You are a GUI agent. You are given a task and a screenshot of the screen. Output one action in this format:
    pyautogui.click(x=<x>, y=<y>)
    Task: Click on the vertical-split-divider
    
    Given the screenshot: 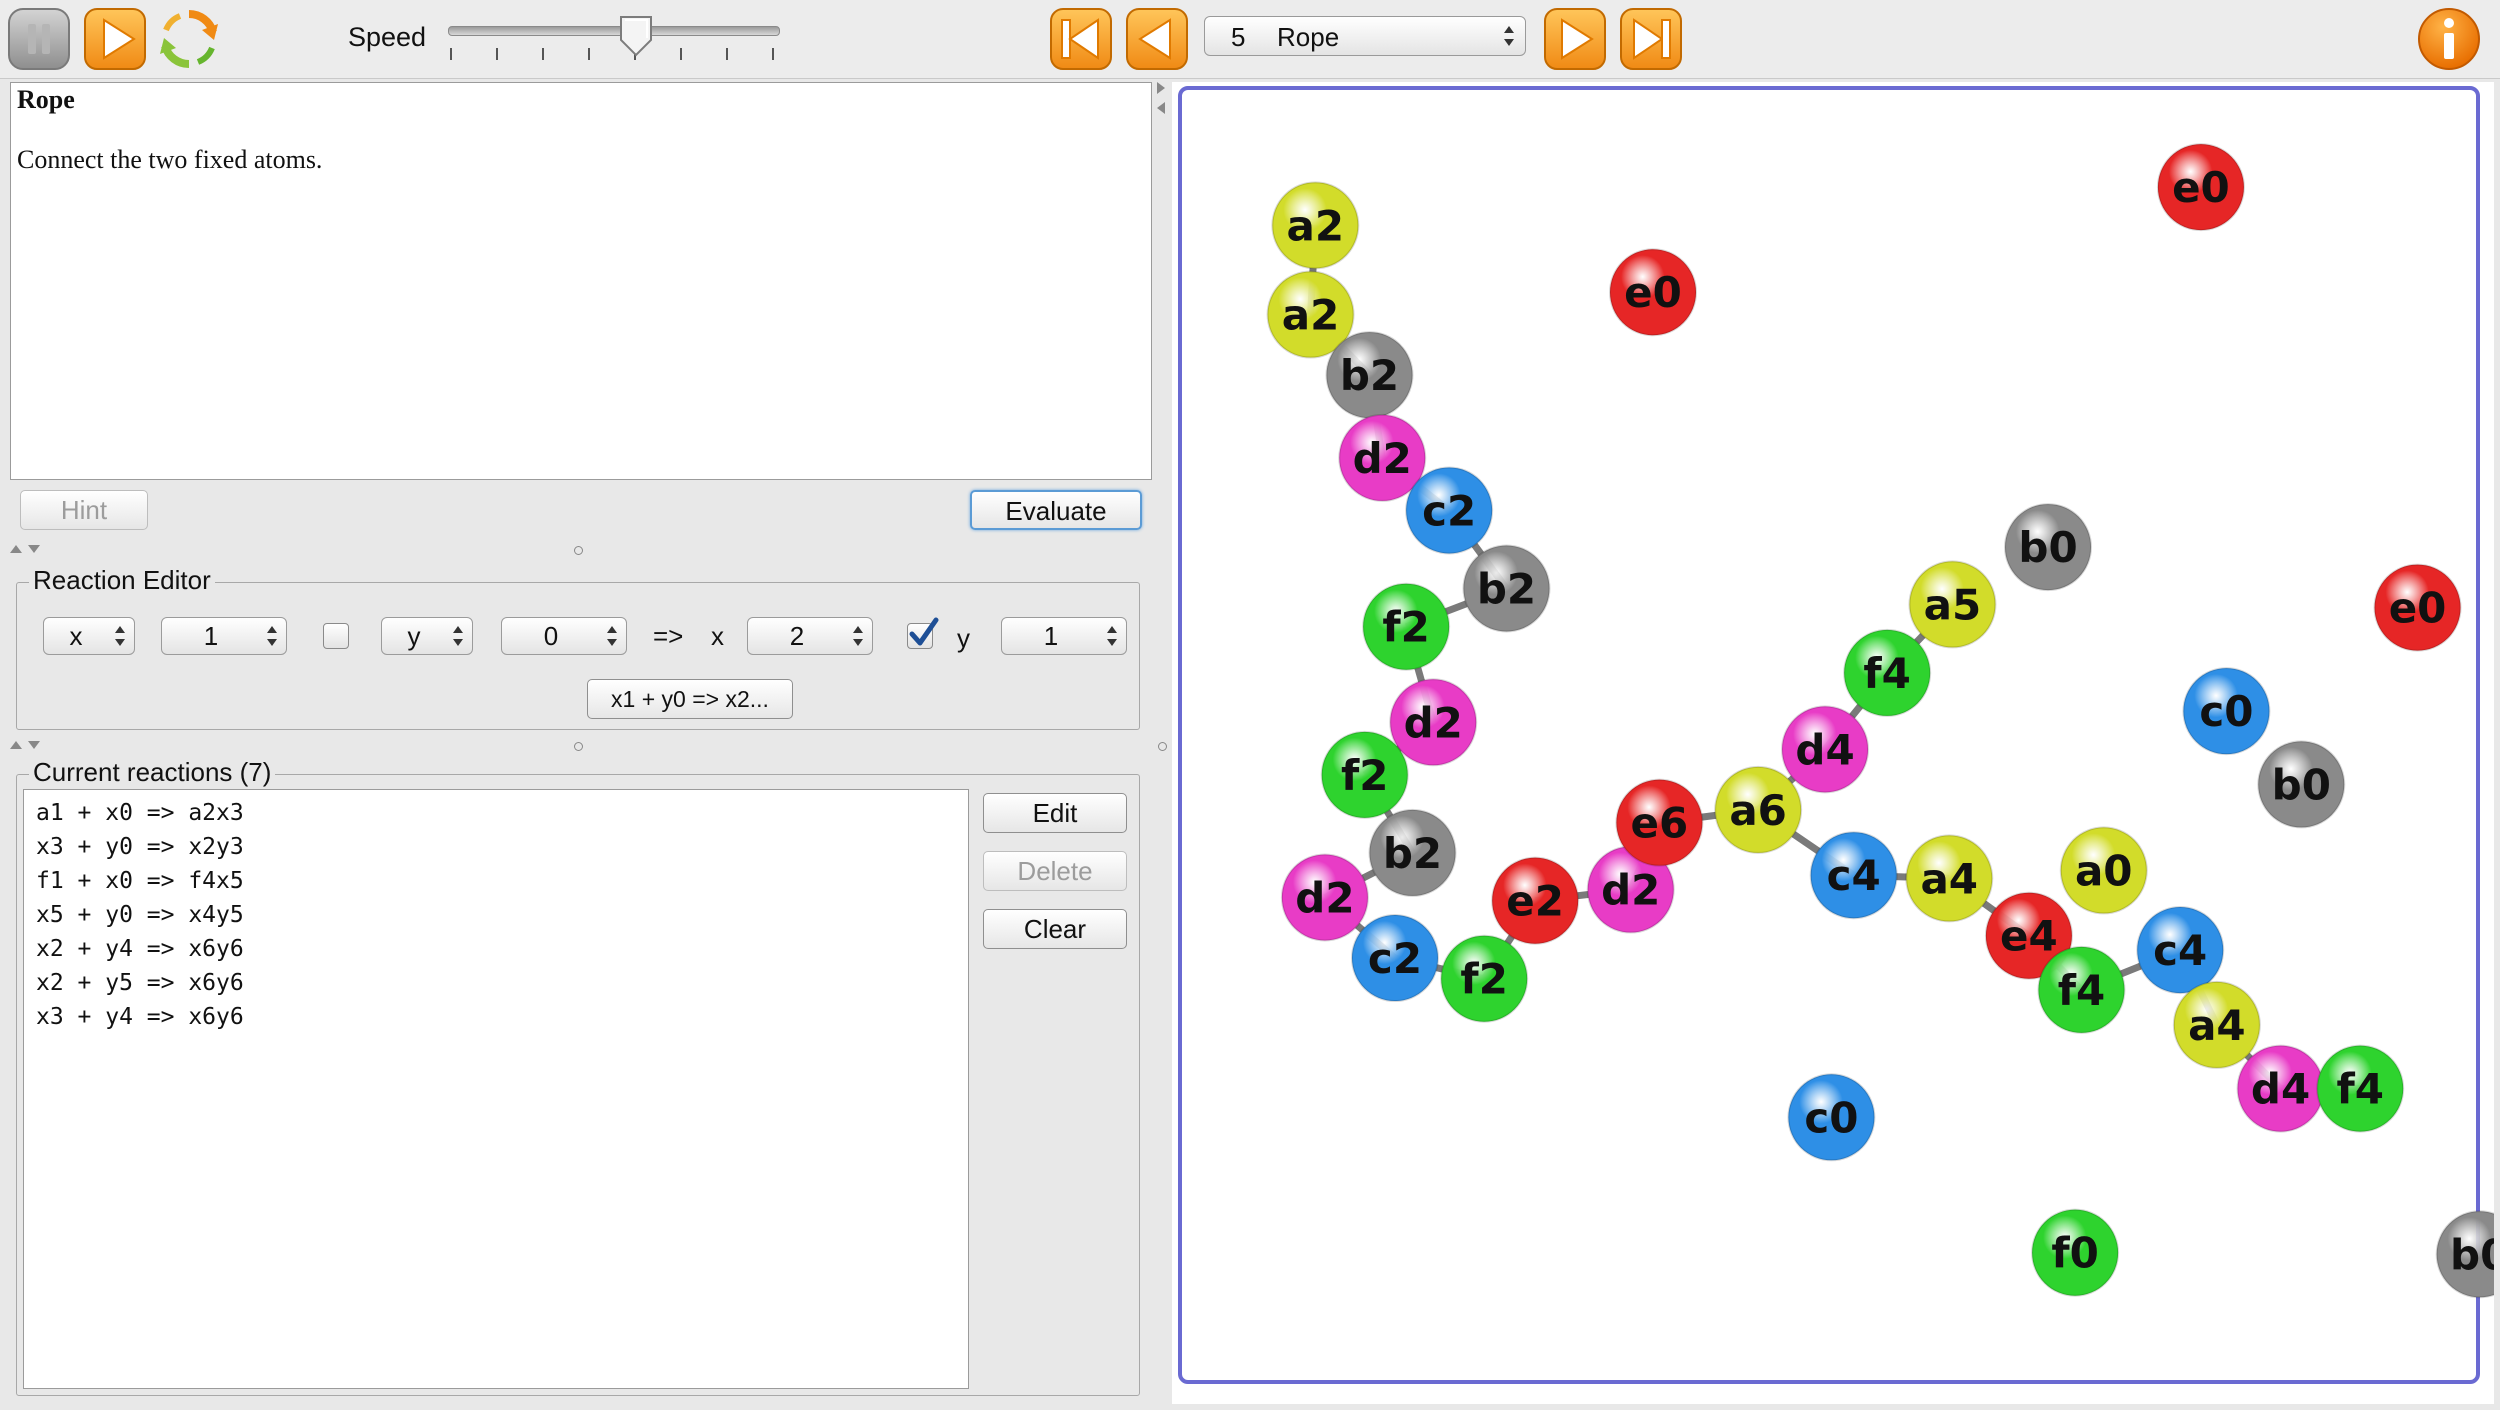 What is the action you would take?
    pyautogui.click(x=1162, y=743)
    